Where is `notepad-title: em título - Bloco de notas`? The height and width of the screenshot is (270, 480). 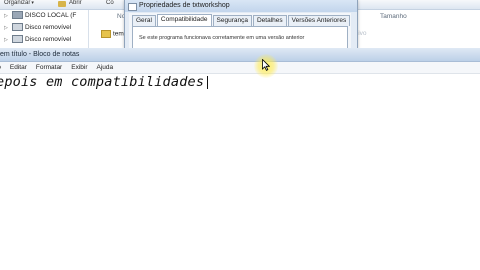 notepad-title: em título - Bloco de notas is located at coordinates (40, 54).